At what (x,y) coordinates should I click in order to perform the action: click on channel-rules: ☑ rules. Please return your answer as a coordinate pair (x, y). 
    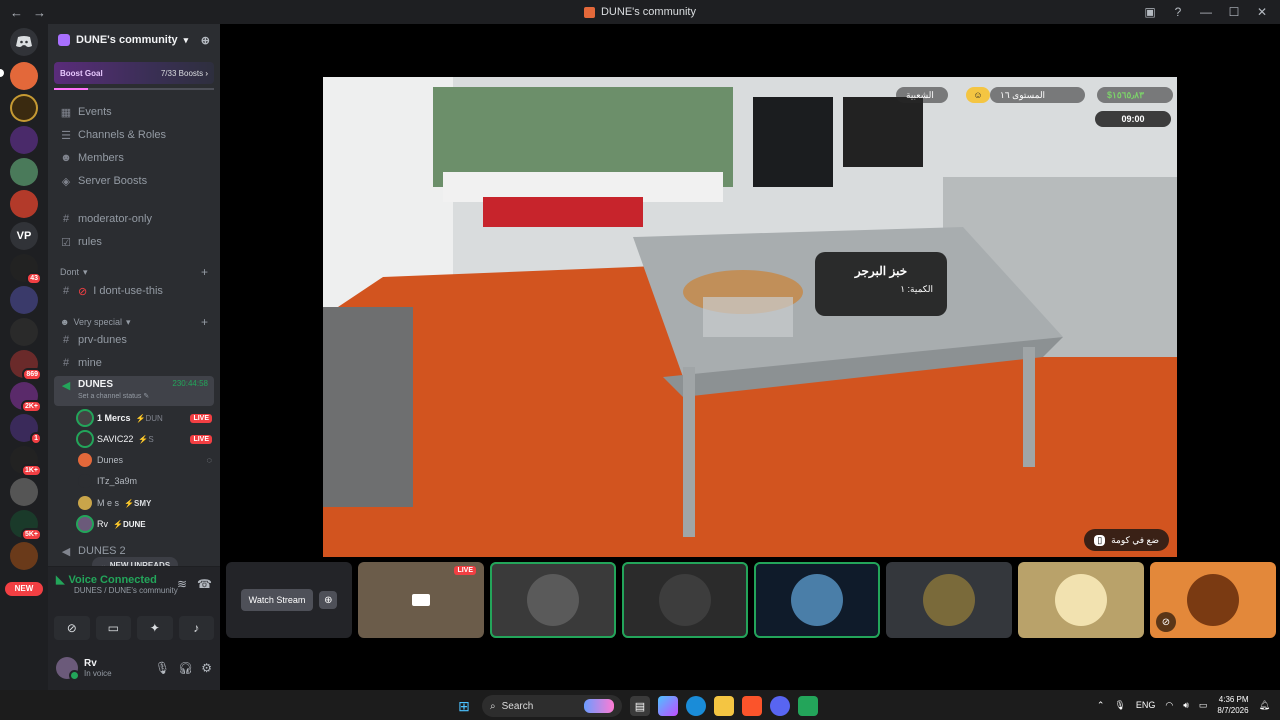
    Looking at the image, I should click on (134, 242).